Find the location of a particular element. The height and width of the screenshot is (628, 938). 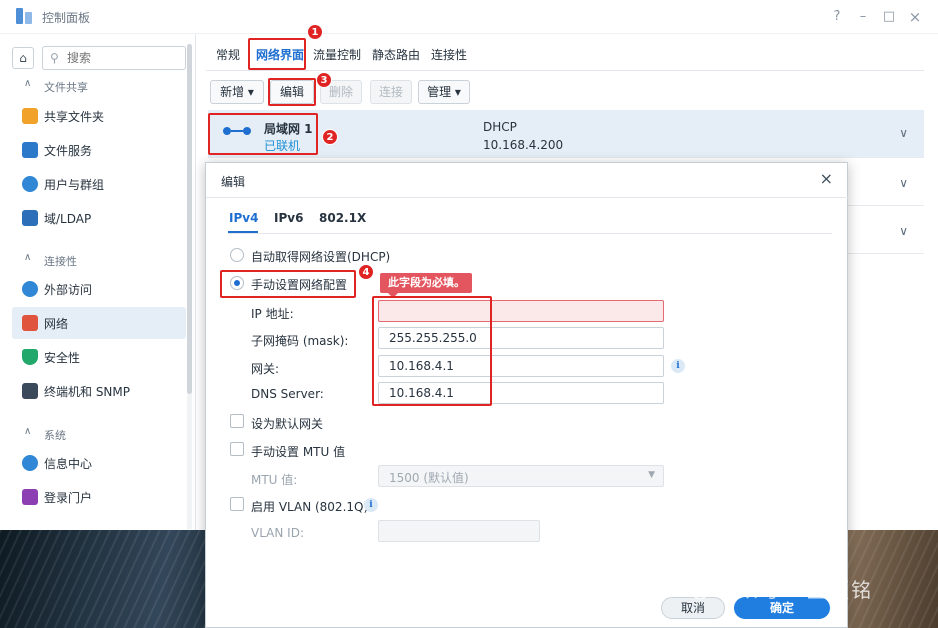

ip-address-input is located at coordinates (521, 311).